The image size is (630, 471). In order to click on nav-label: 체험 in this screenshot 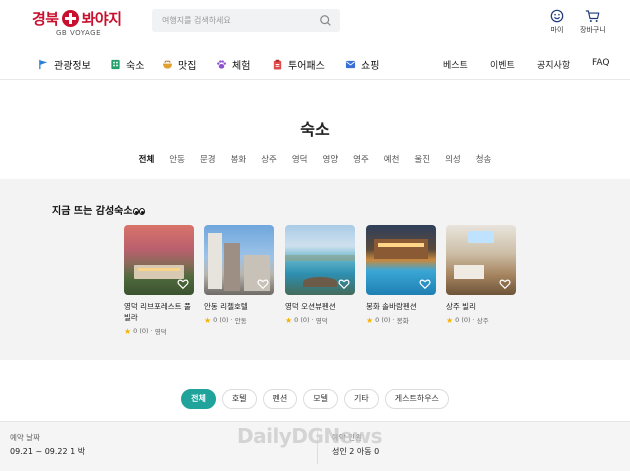, I will do `click(241, 66)`.